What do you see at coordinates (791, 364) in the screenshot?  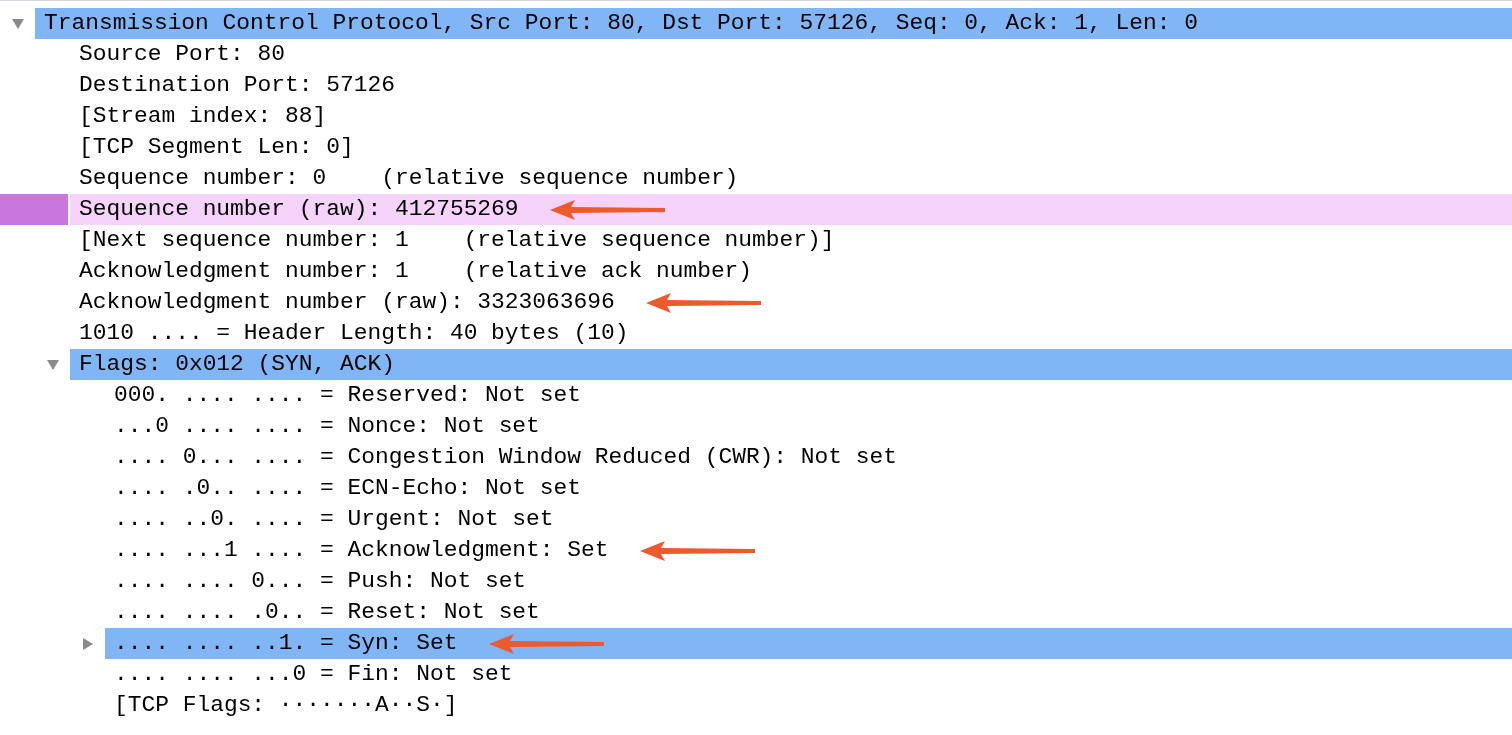 I see `tree-item: Flags: 0x012 (SYN, ACK)` at bounding box center [791, 364].